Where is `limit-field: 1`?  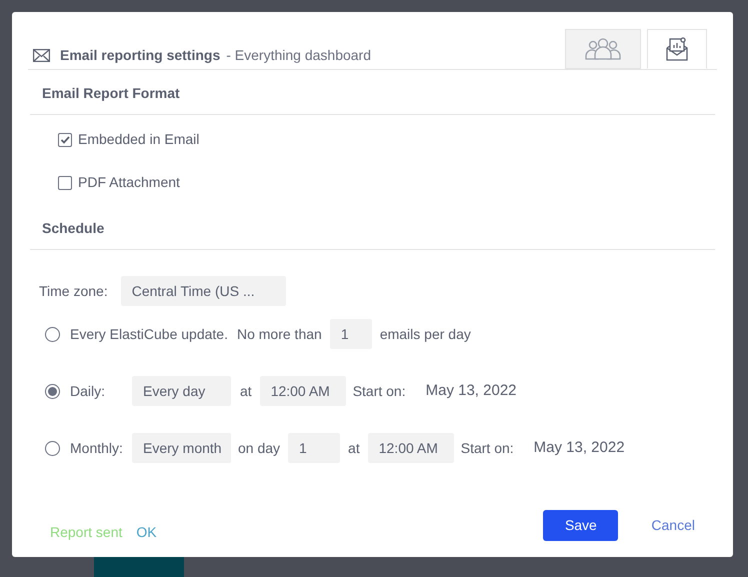
limit-field: 1 is located at coordinates (351, 334).